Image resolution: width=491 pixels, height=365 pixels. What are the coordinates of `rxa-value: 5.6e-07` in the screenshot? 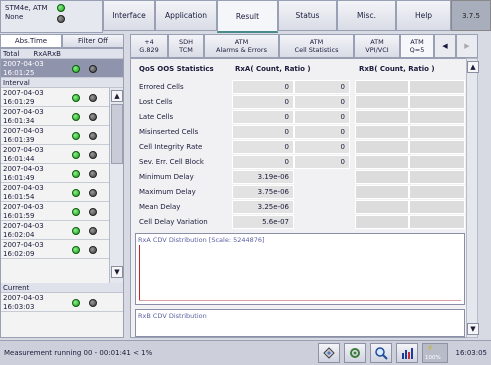 It's located at (263, 222).